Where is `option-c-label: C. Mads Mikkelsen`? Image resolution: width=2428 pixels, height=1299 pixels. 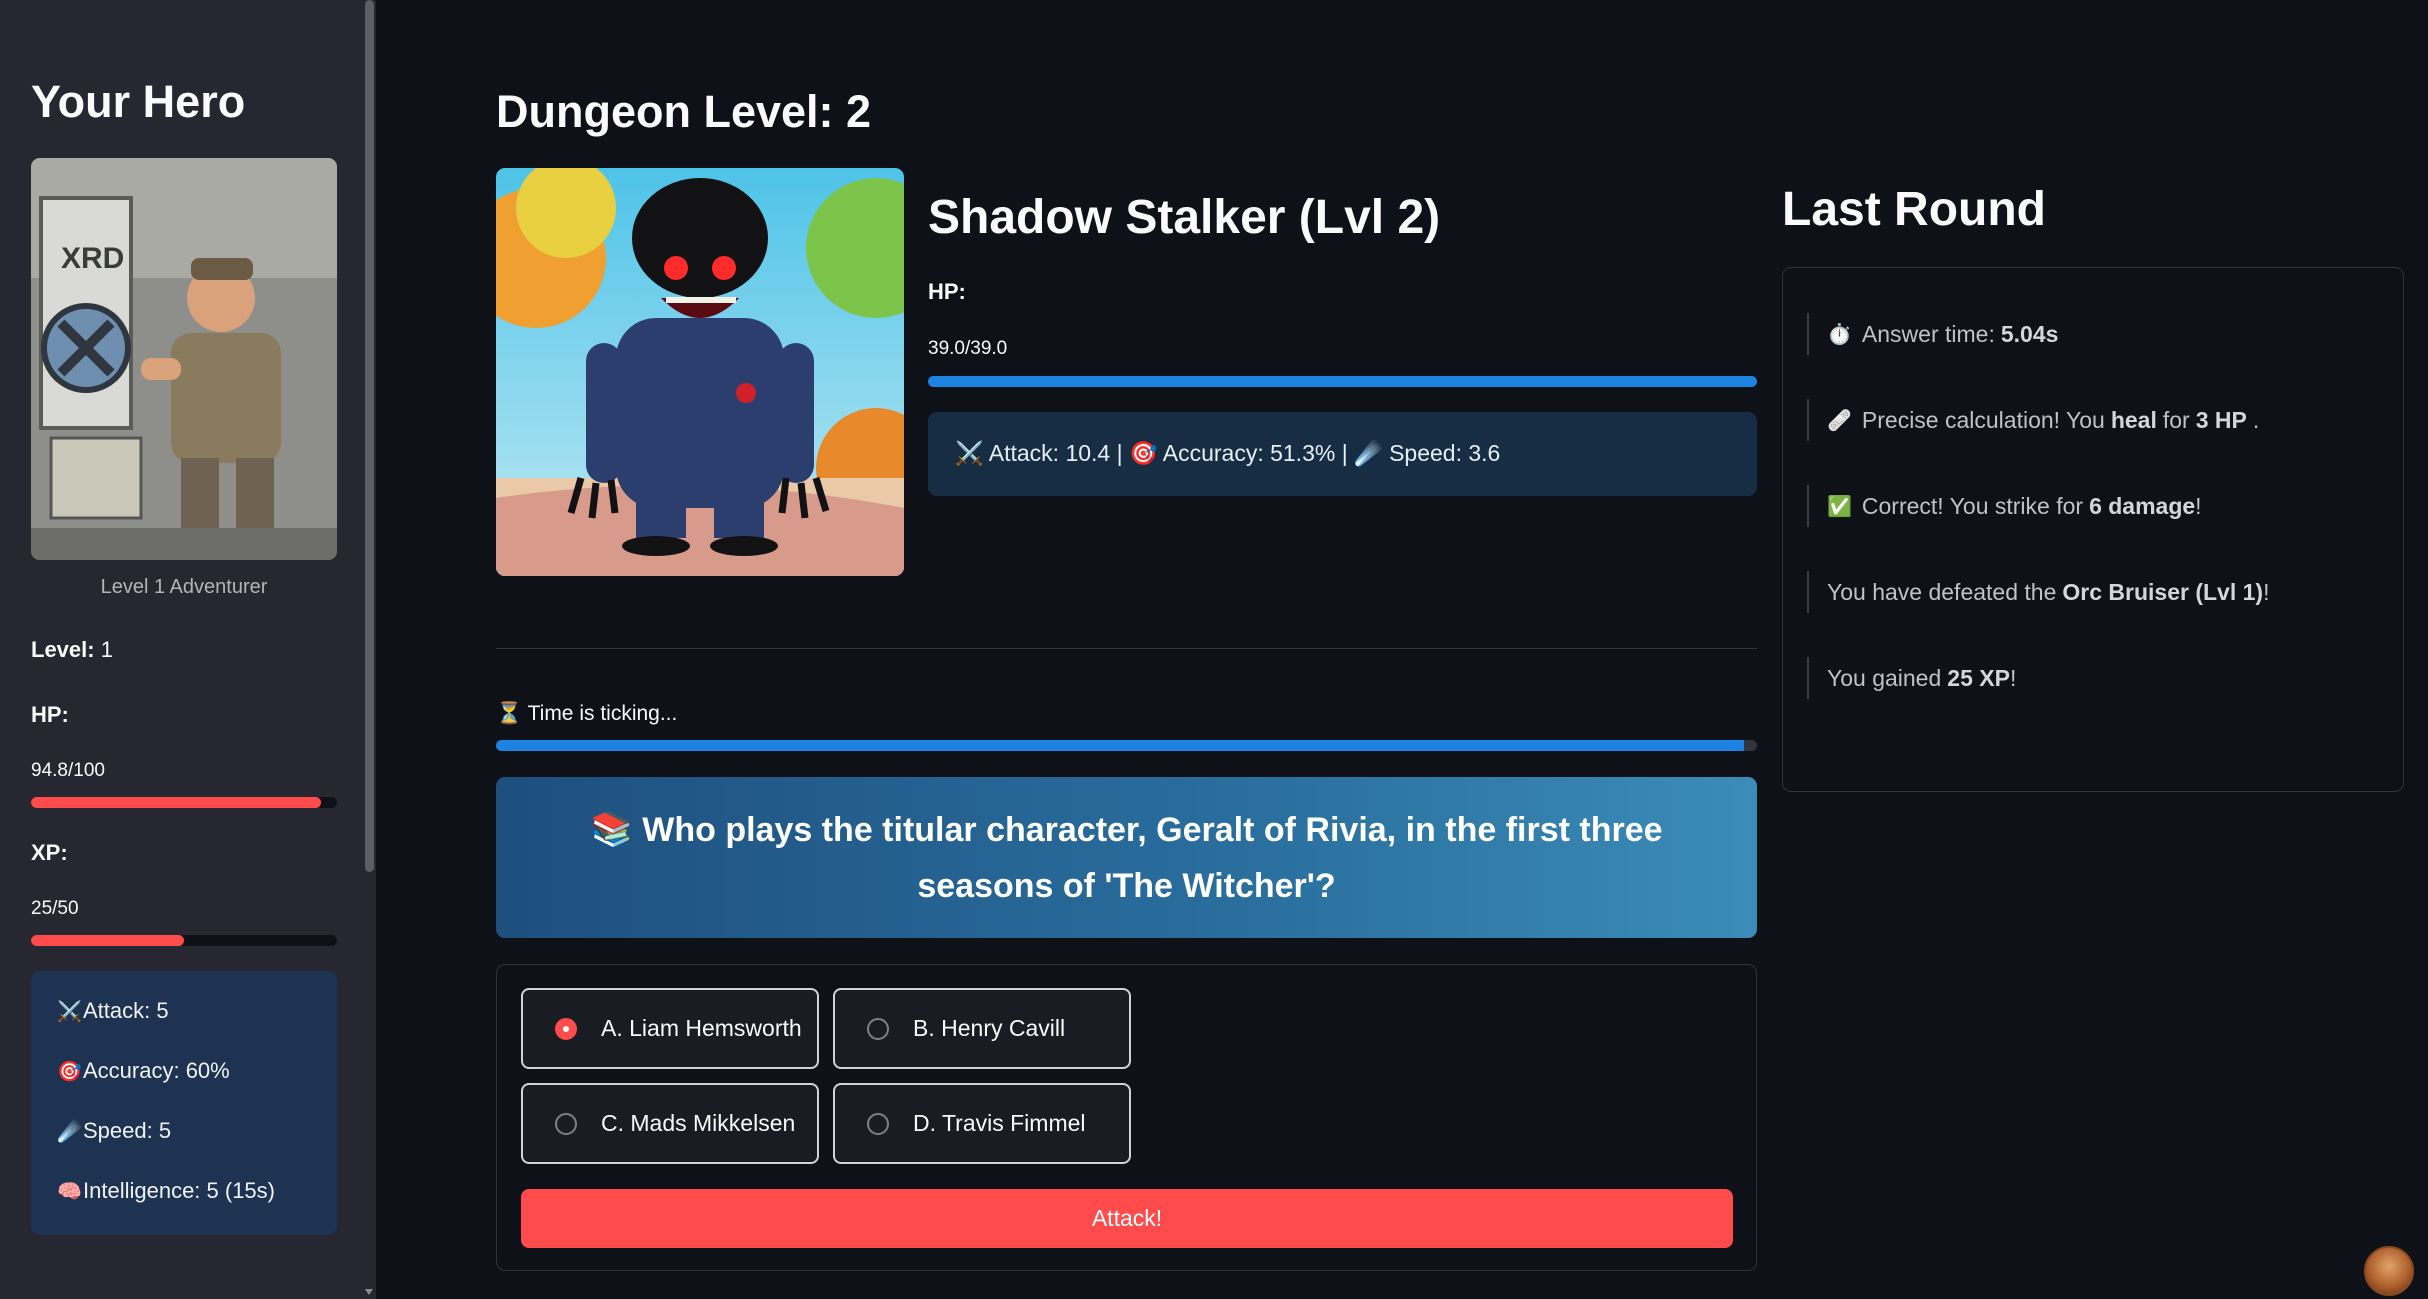 option-c-label: C. Mads Mikkelsen is located at coordinates (698, 1123).